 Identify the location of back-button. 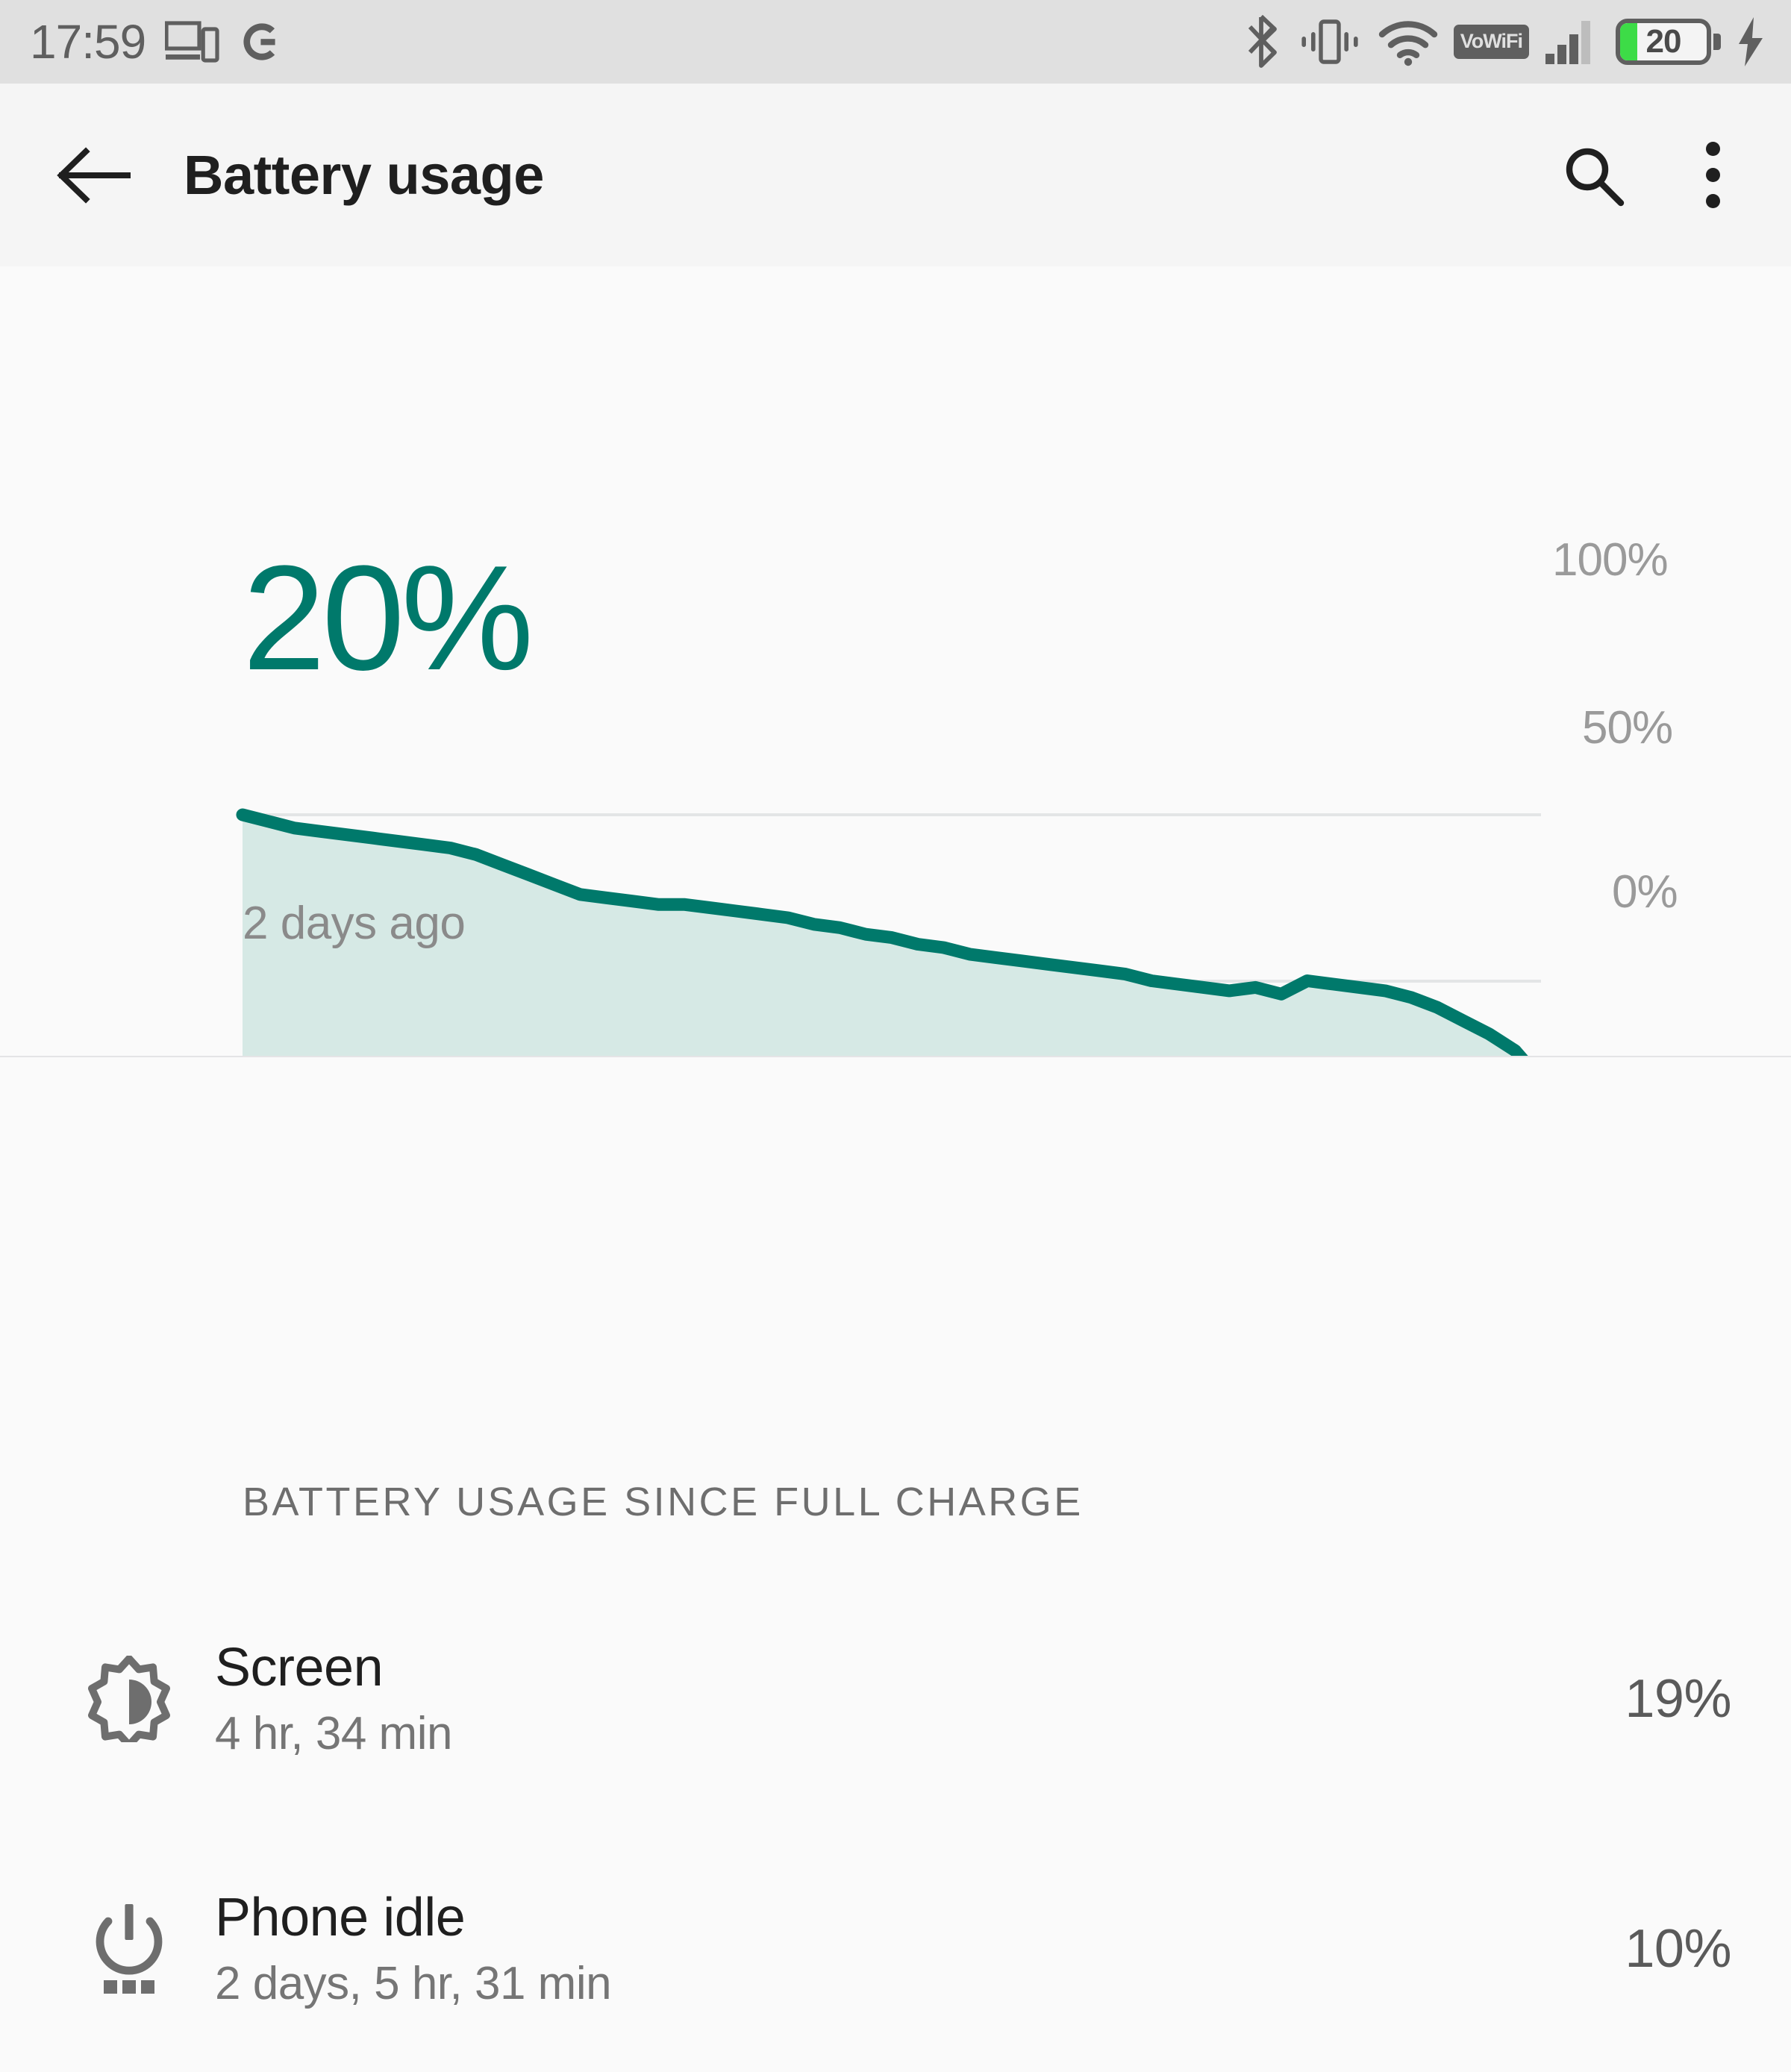
(93, 175).